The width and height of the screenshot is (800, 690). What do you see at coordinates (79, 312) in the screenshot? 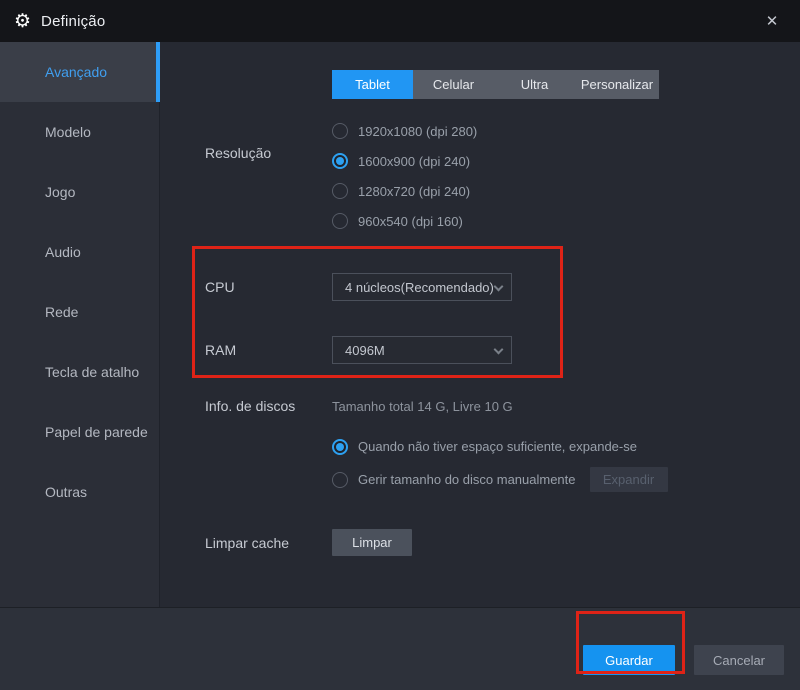
I see `sidebar-item-rede: Rede` at bounding box center [79, 312].